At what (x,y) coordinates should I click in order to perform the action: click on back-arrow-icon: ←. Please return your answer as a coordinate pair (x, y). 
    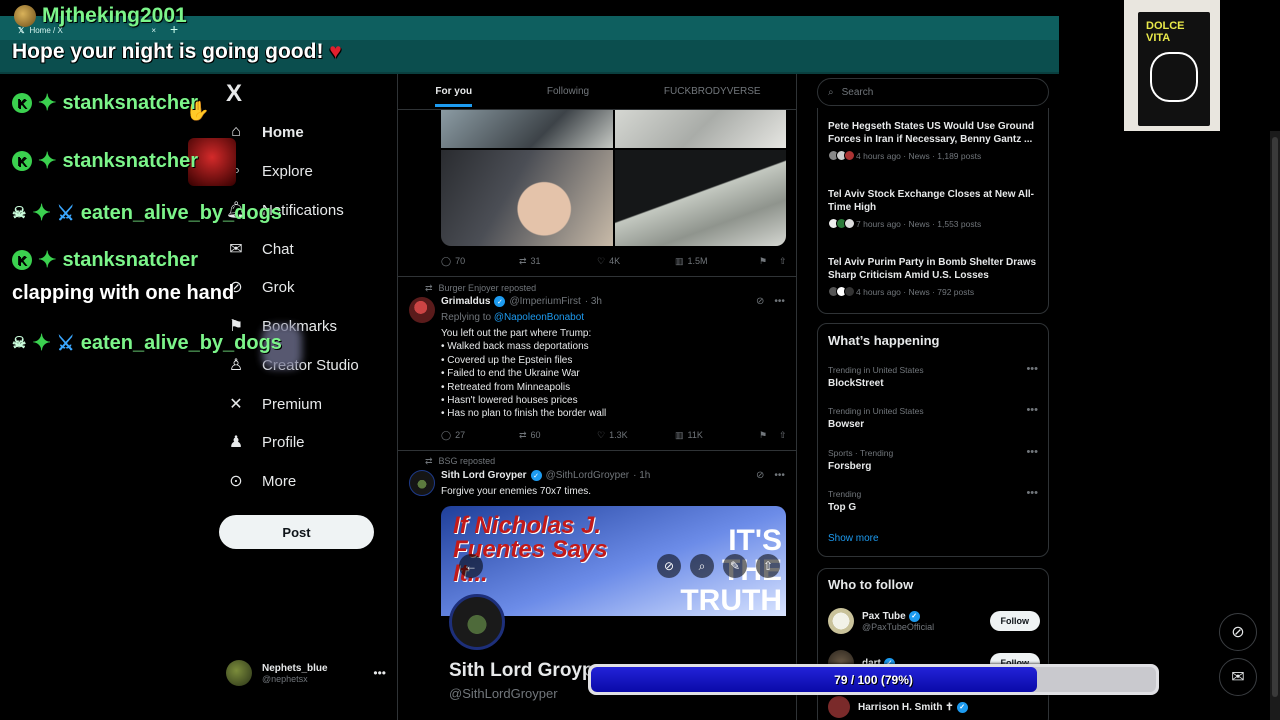
    Looking at the image, I should click on (471, 566).